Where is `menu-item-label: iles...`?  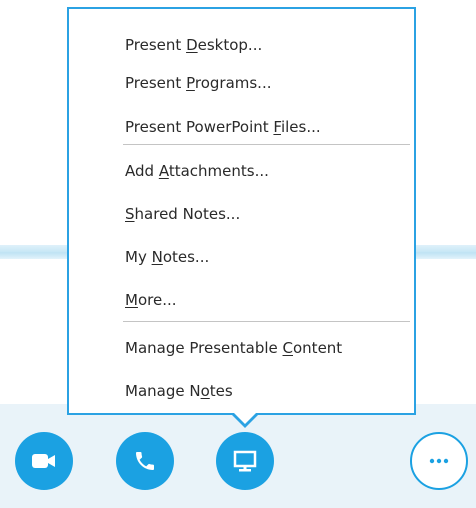 menu-item-label: iles... is located at coordinates (300, 127).